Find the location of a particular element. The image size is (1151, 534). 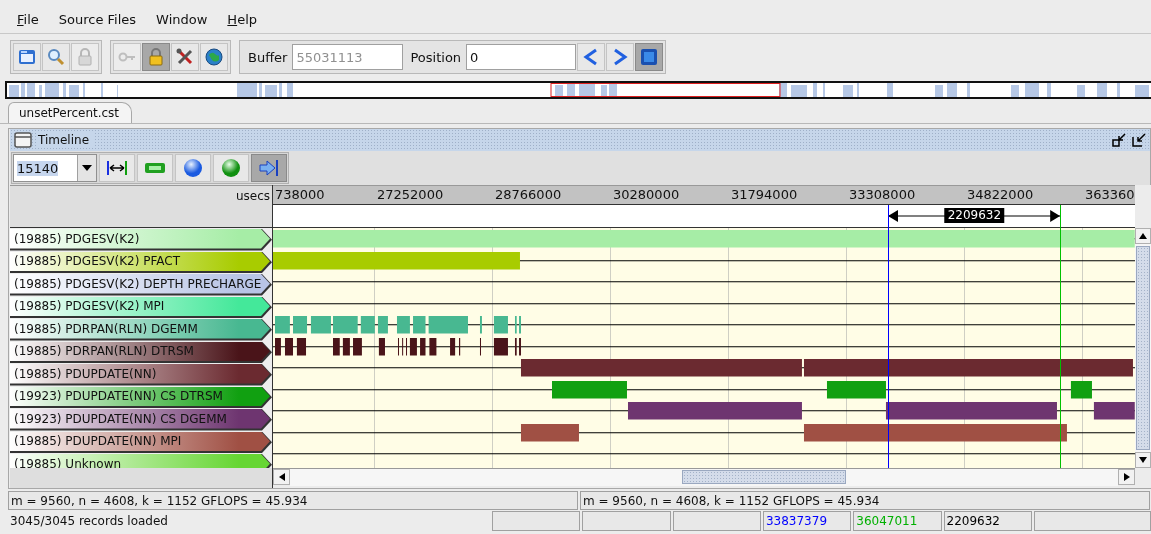

up-arrow-icon is located at coordinates (1143, 236).